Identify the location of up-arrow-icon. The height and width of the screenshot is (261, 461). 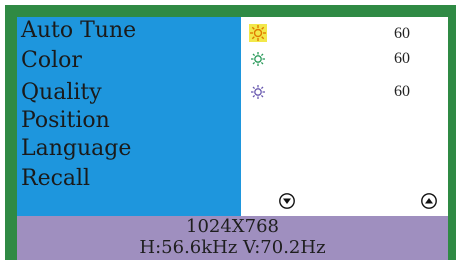
(429, 201).